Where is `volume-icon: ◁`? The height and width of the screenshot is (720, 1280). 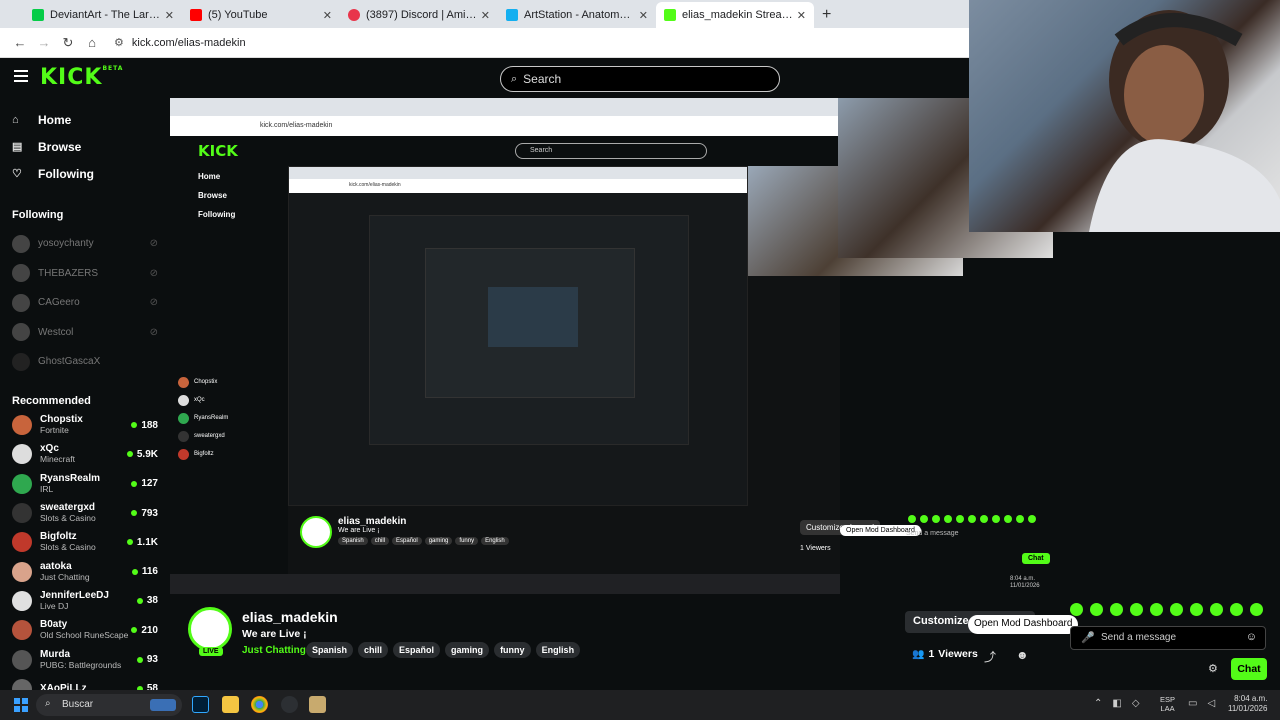 volume-icon: ◁ is located at coordinates (1211, 703).